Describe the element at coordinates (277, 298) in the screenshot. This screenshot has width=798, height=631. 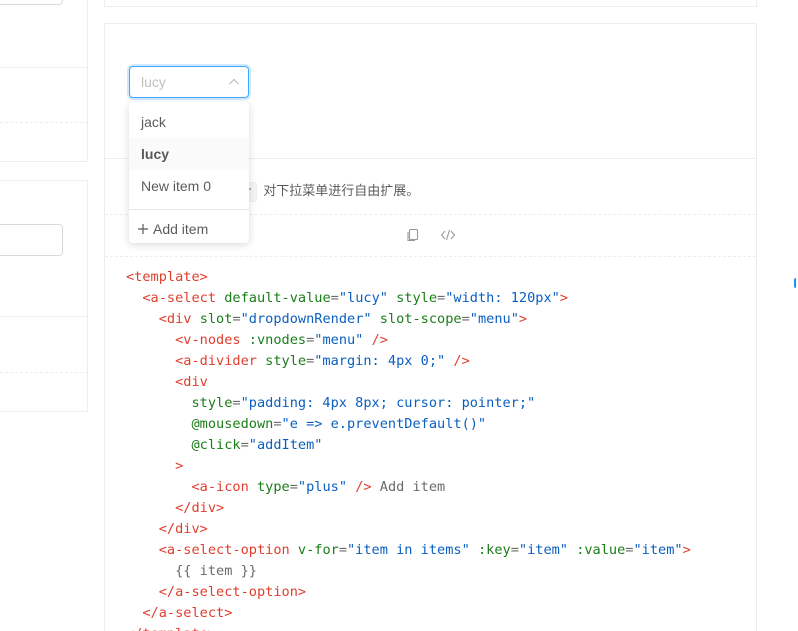
I see `code-token: default-value` at that location.